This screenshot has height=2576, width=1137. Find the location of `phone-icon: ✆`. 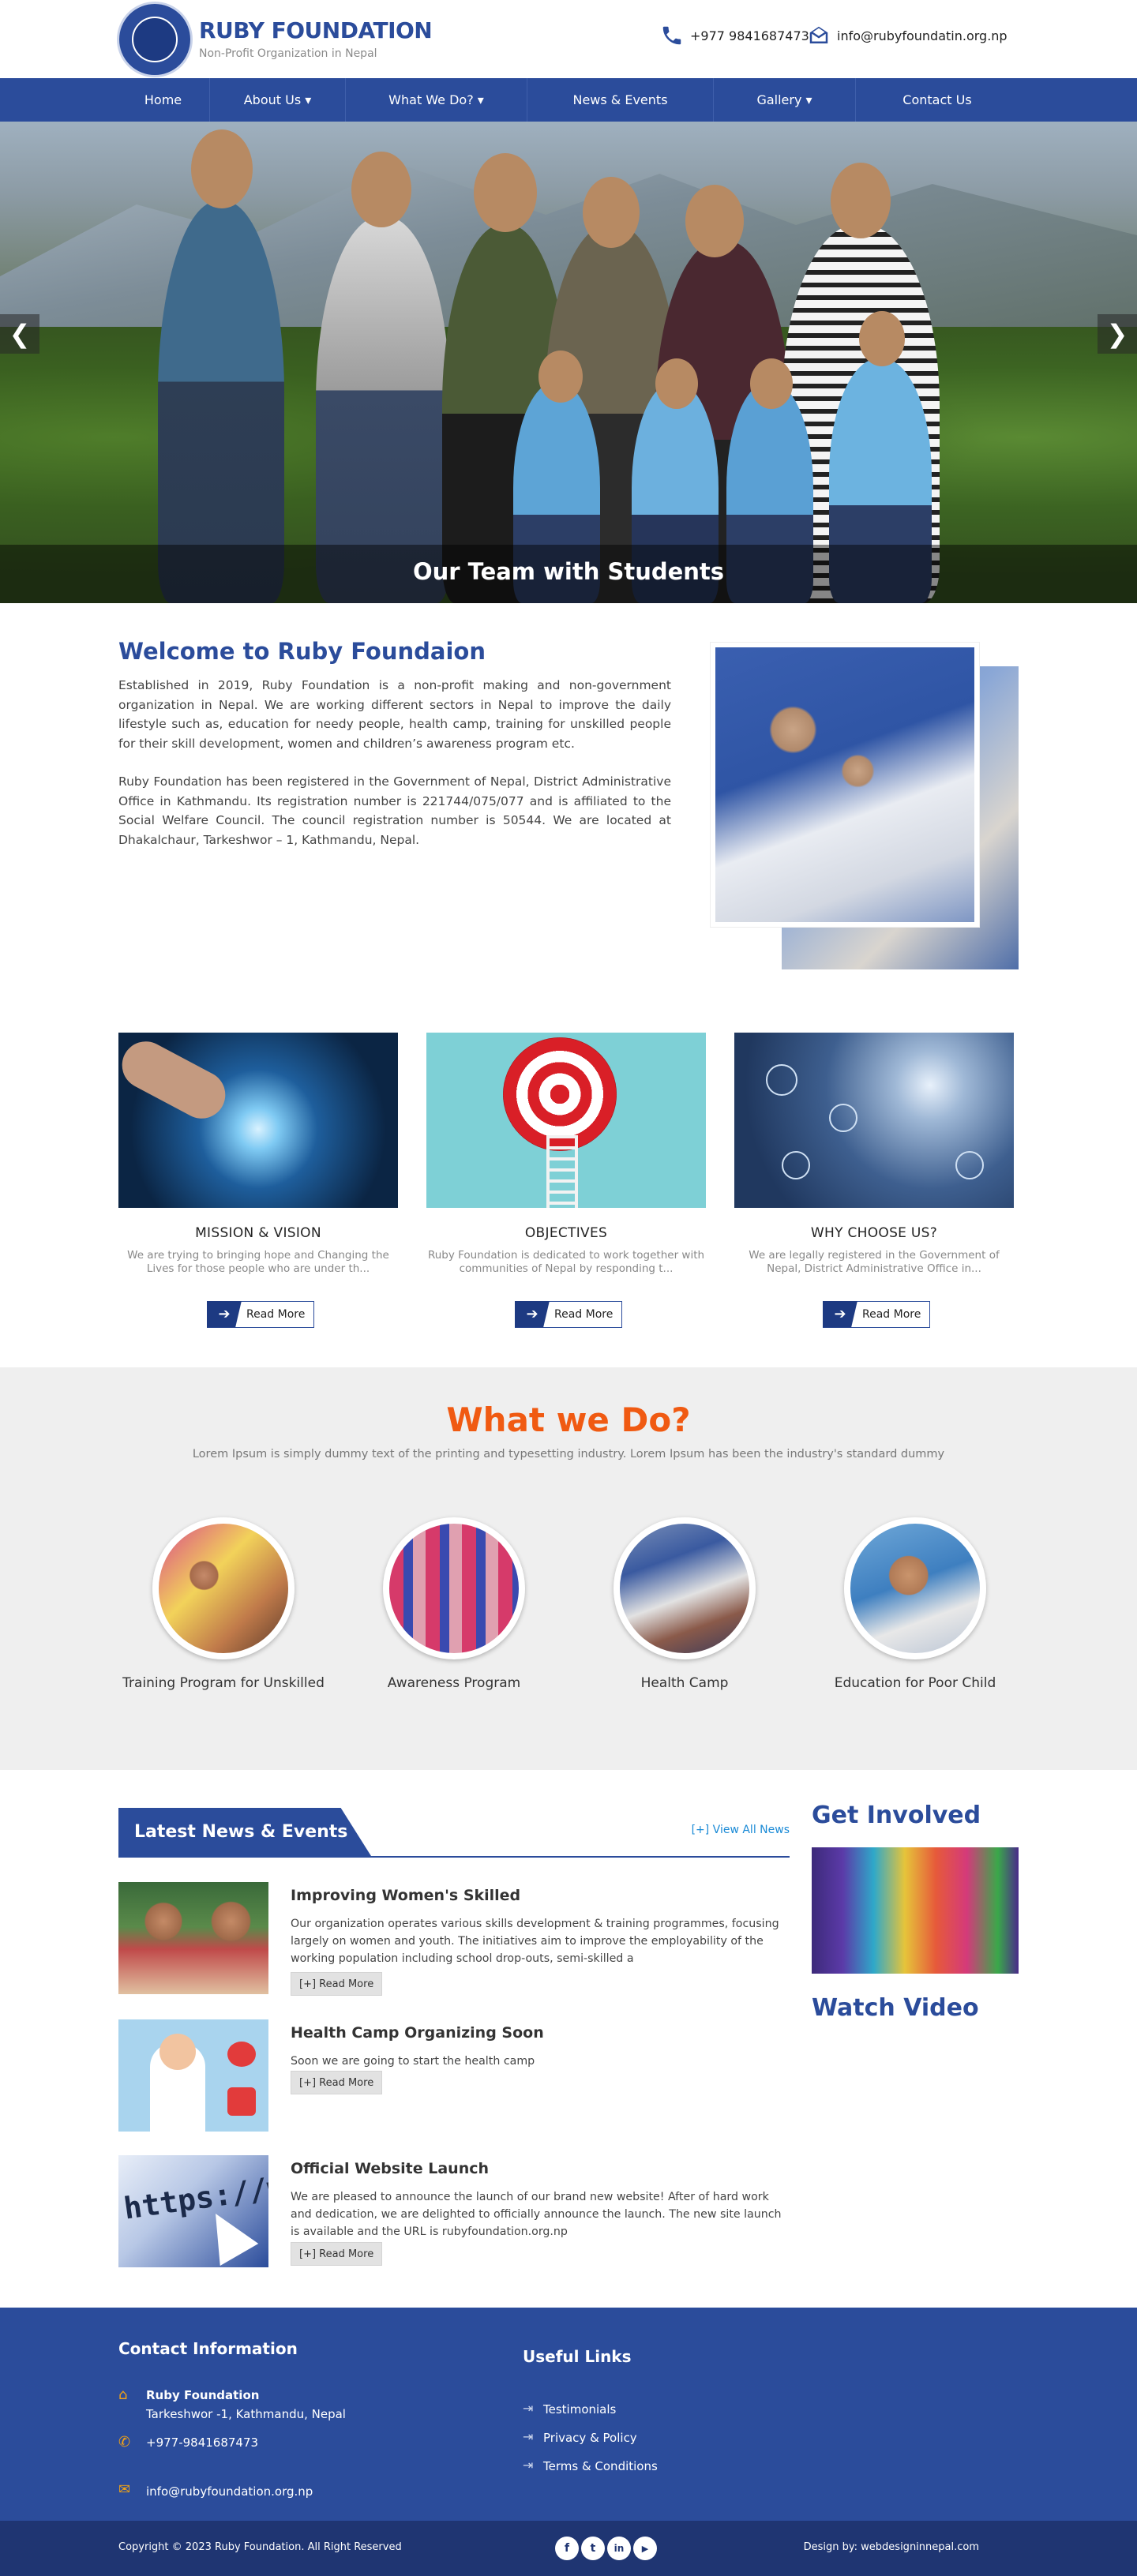

phone-icon: ✆ is located at coordinates (125, 2442).